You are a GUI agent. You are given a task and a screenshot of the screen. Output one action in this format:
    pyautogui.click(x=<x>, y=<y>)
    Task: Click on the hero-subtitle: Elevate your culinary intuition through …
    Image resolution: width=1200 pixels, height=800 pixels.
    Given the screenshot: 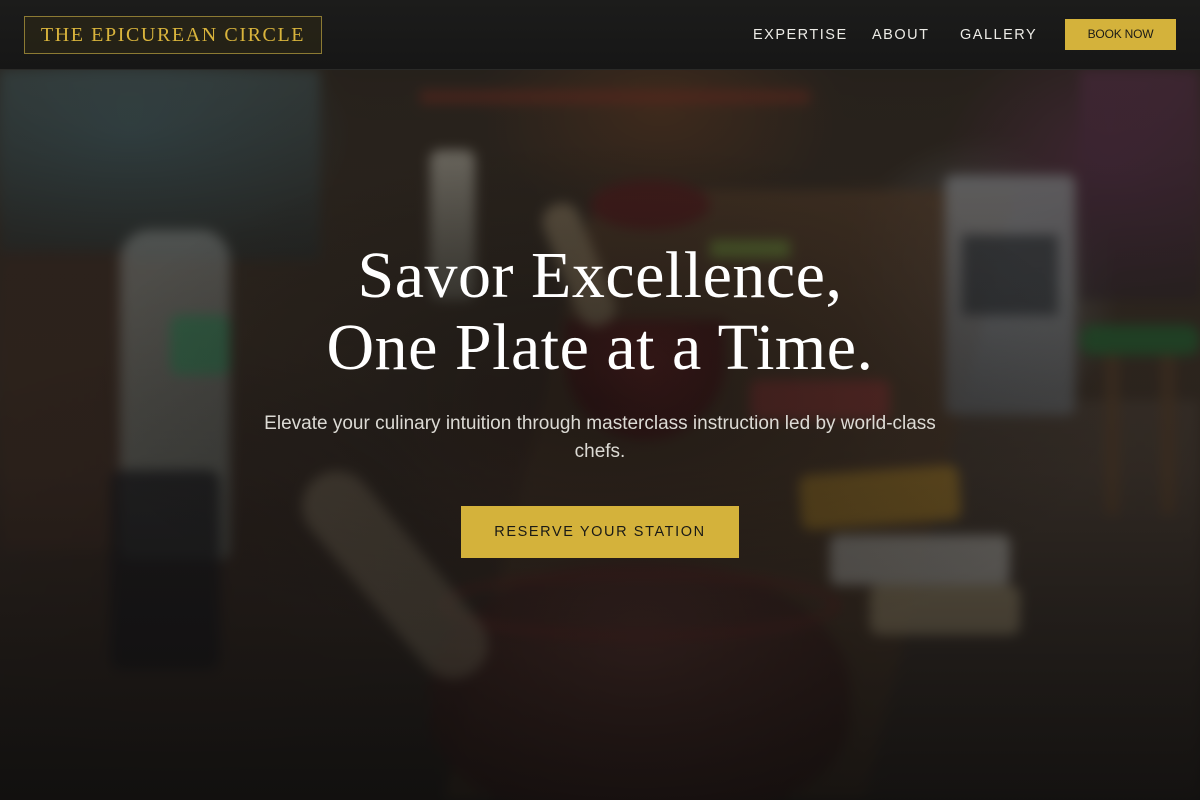 What is the action you would take?
    pyautogui.click(x=600, y=437)
    